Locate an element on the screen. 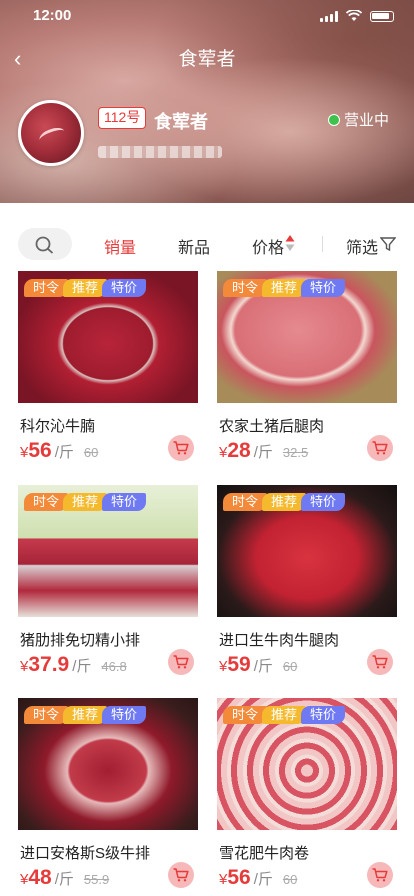 The image size is (414, 896). price-line: ¥ 48 /斤 55.9 is located at coordinates (64, 878).